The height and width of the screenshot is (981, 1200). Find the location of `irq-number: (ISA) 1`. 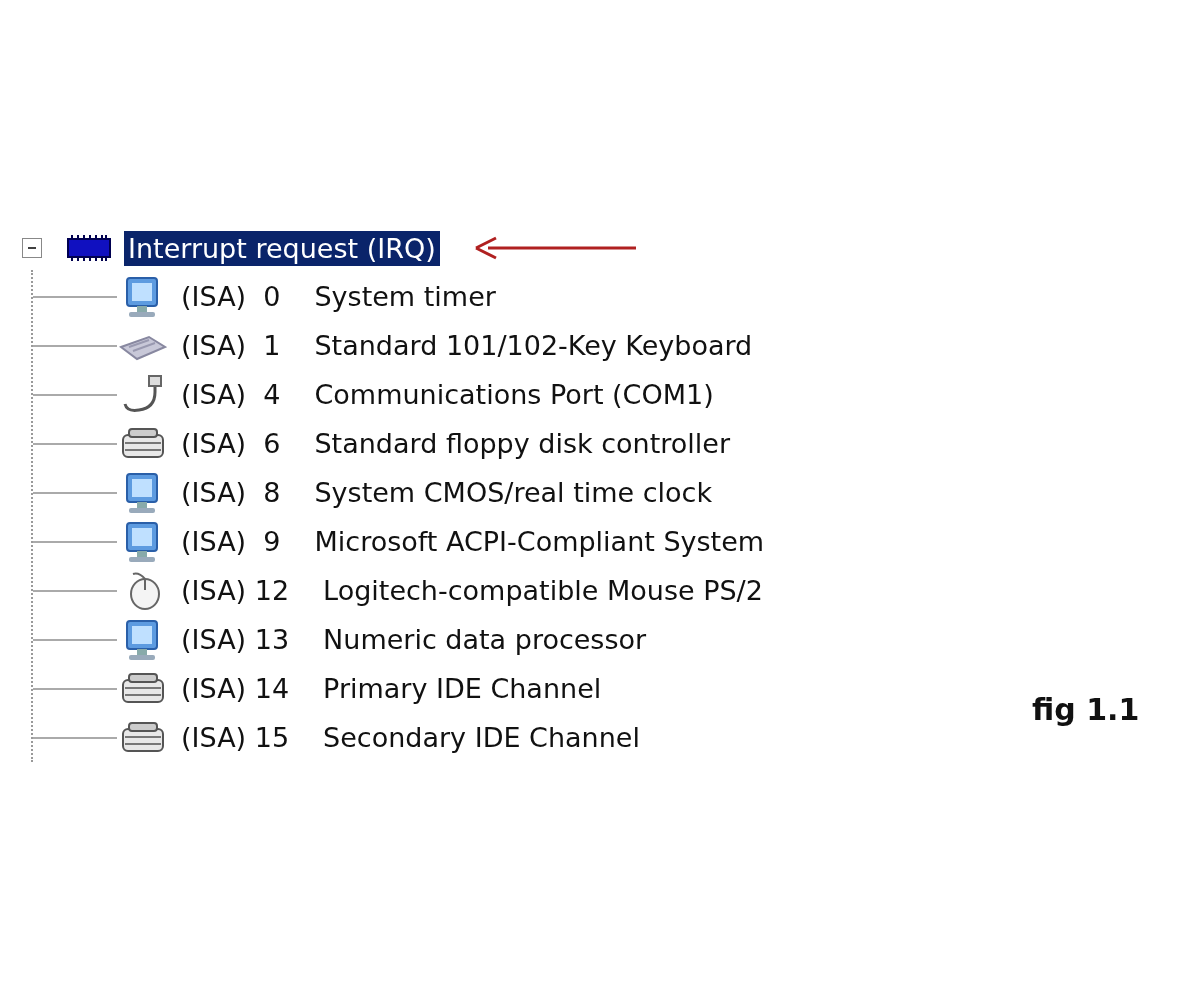

irq-number: (ISA) 1 is located at coordinates (231, 345).